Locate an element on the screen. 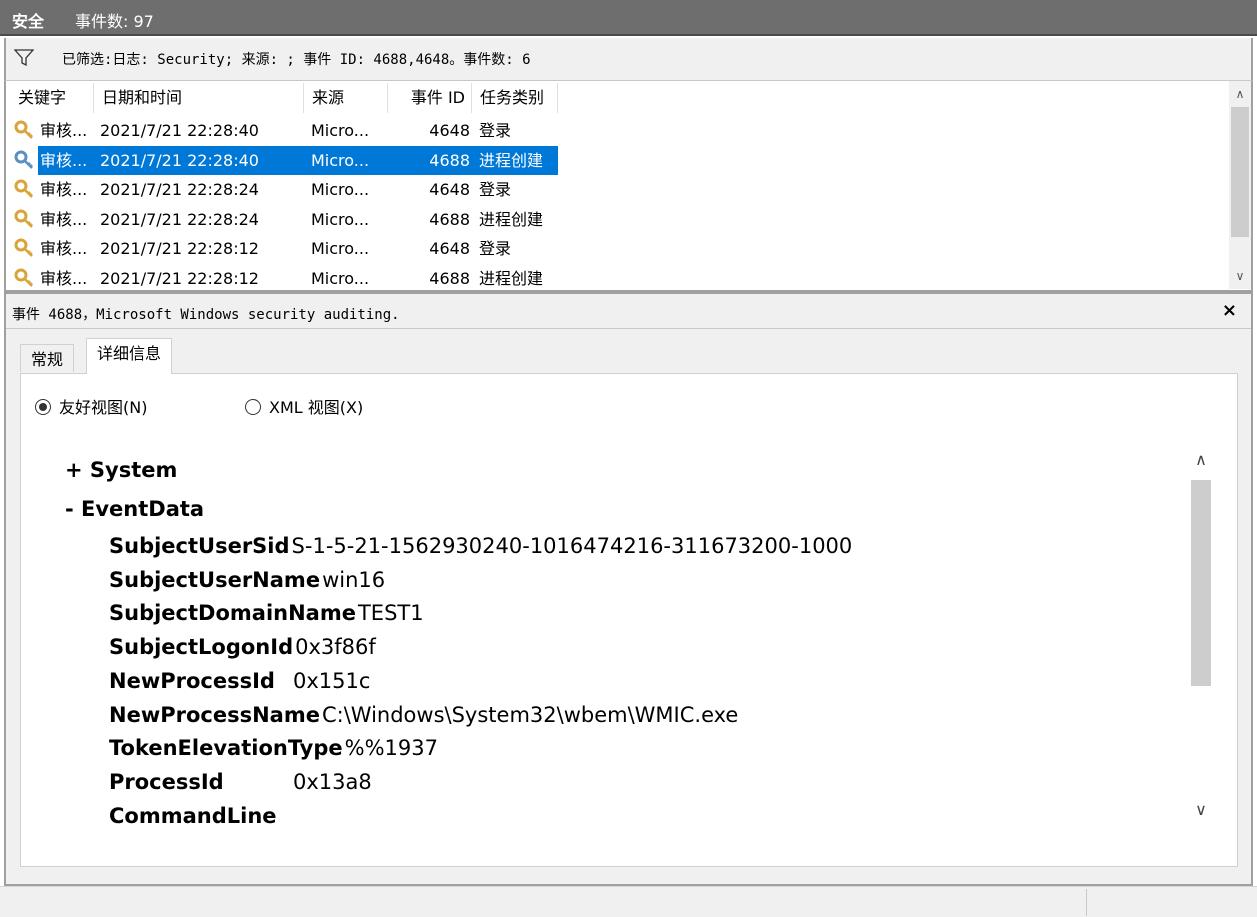 Image resolution: width=1257 pixels, height=917 pixels. log-name: 安全 is located at coordinates (28, 21).